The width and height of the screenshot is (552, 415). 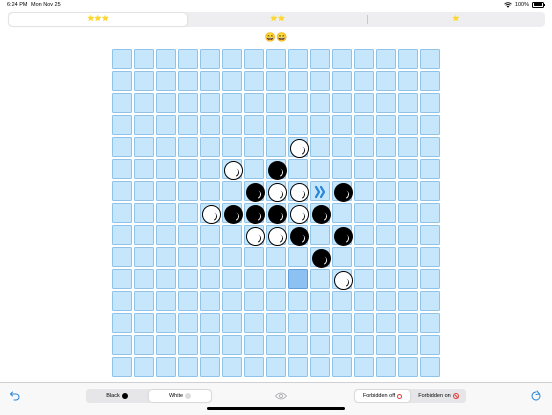 What do you see at coordinates (117, 396) in the screenshot?
I see `black-option: Black` at bounding box center [117, 396].